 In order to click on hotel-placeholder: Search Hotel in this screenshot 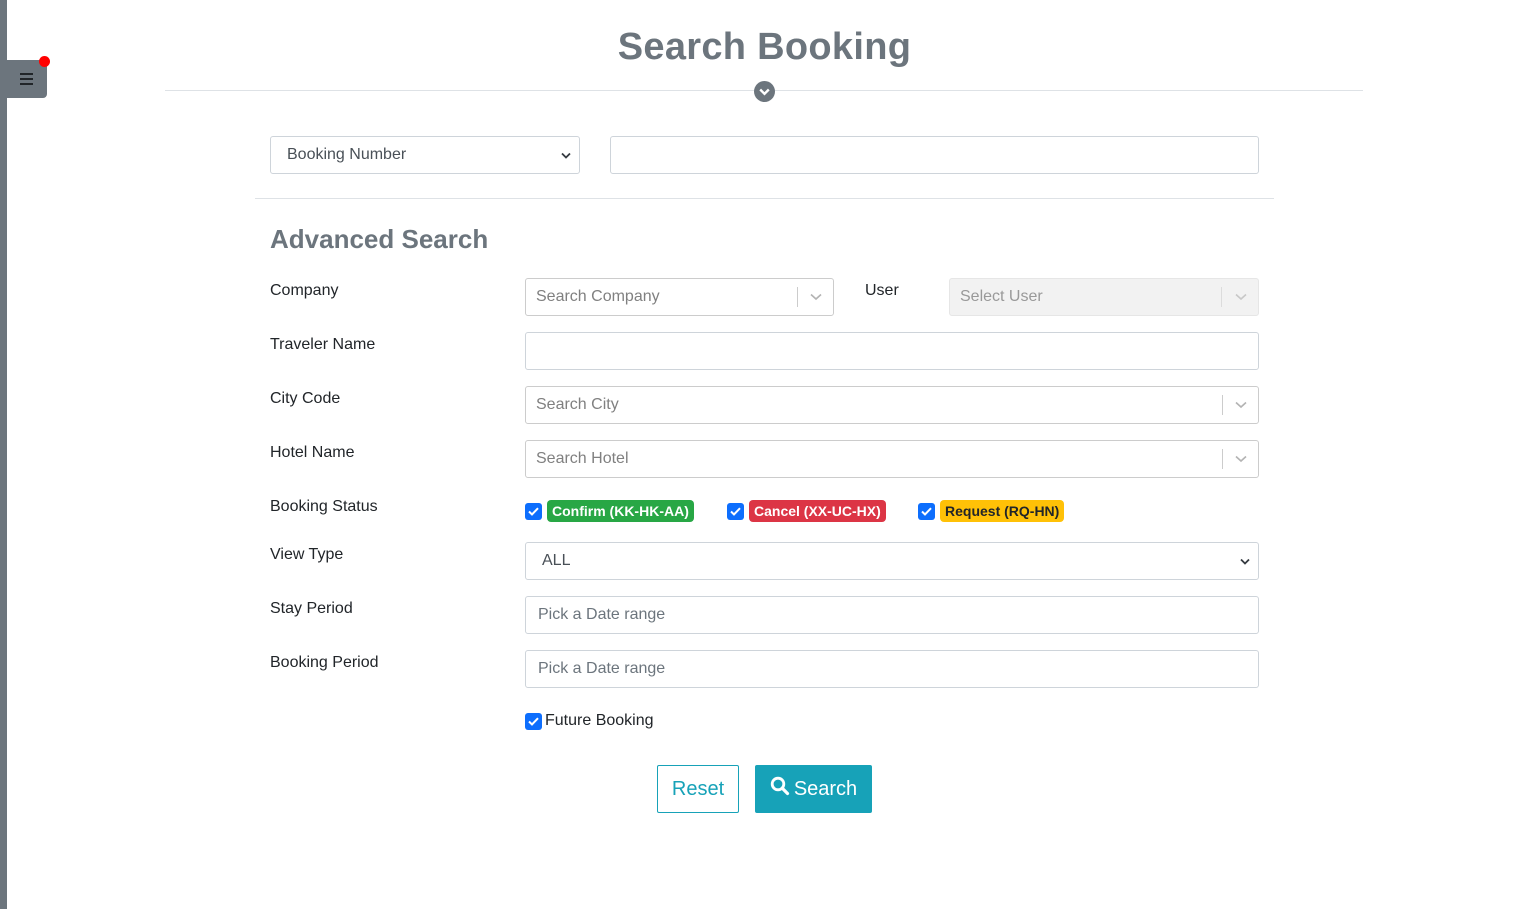, I will do `click(582, 458)`.